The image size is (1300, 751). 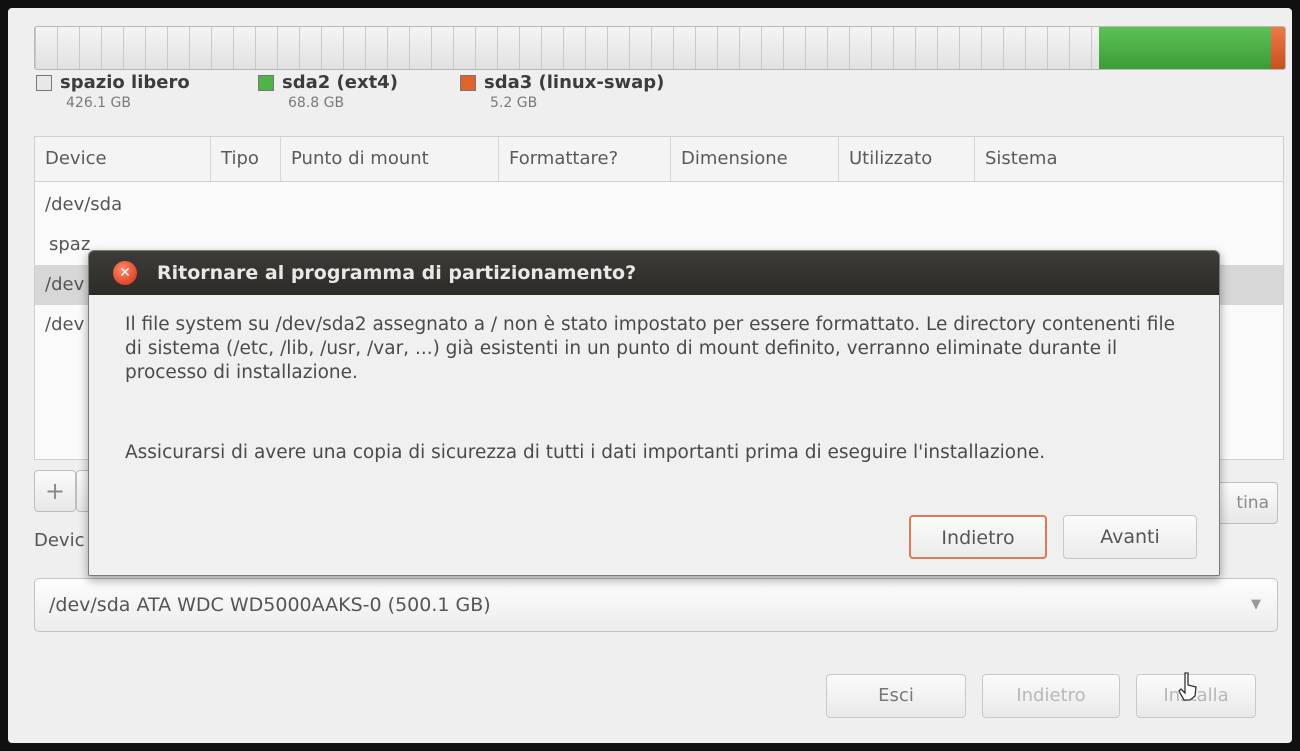 I want to click on dialog-back-button: Indietro, so click(x=978, y=537).